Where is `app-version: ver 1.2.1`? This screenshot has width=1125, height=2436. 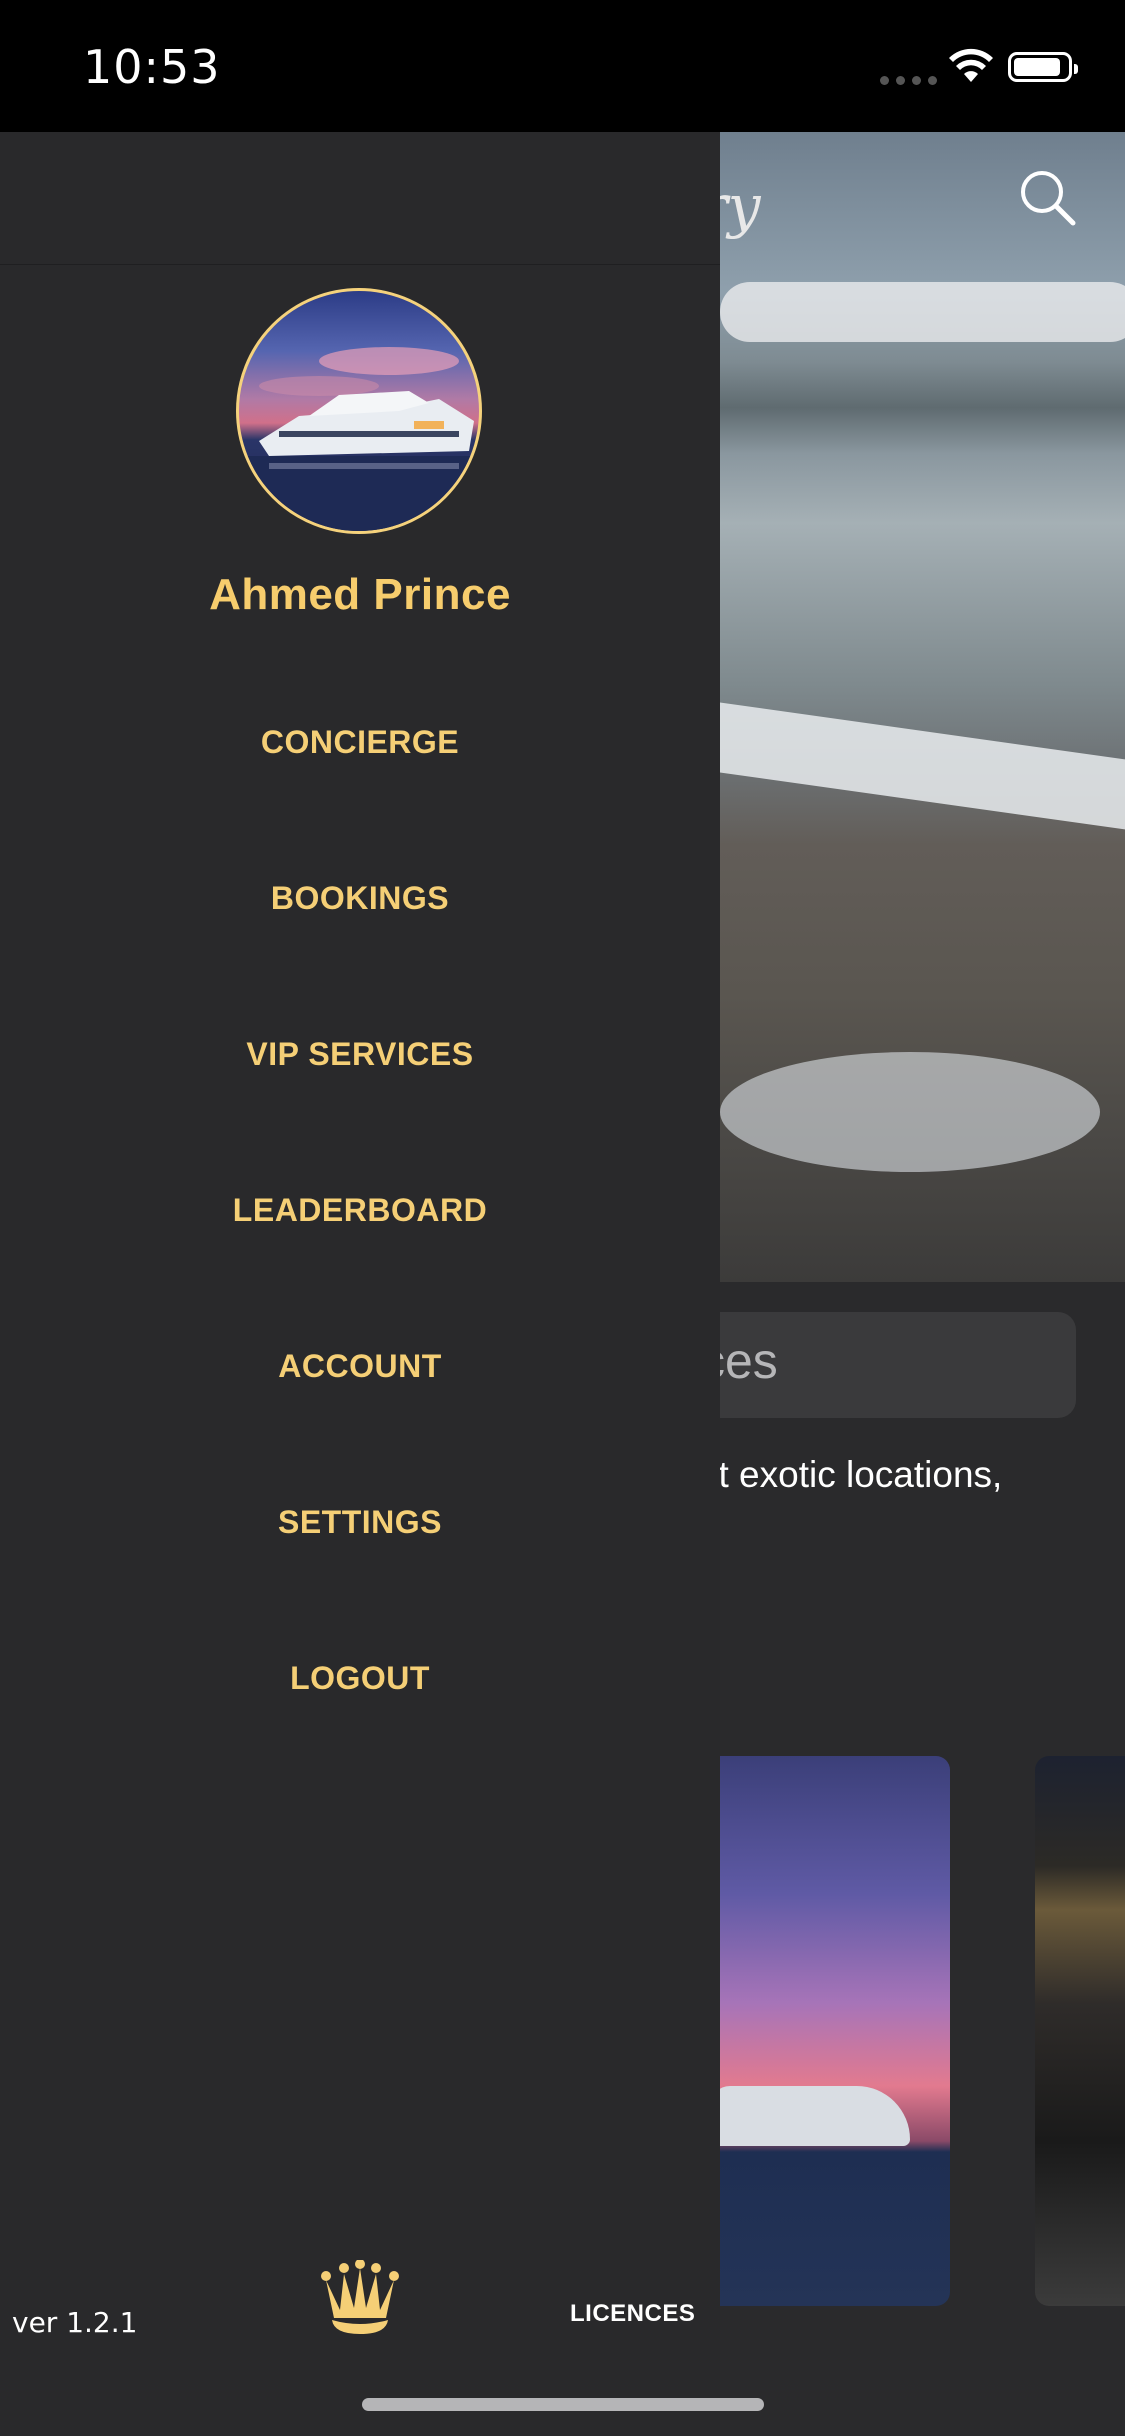
app-version: ver 1.2.1 is located at coordinates (75, 2322).